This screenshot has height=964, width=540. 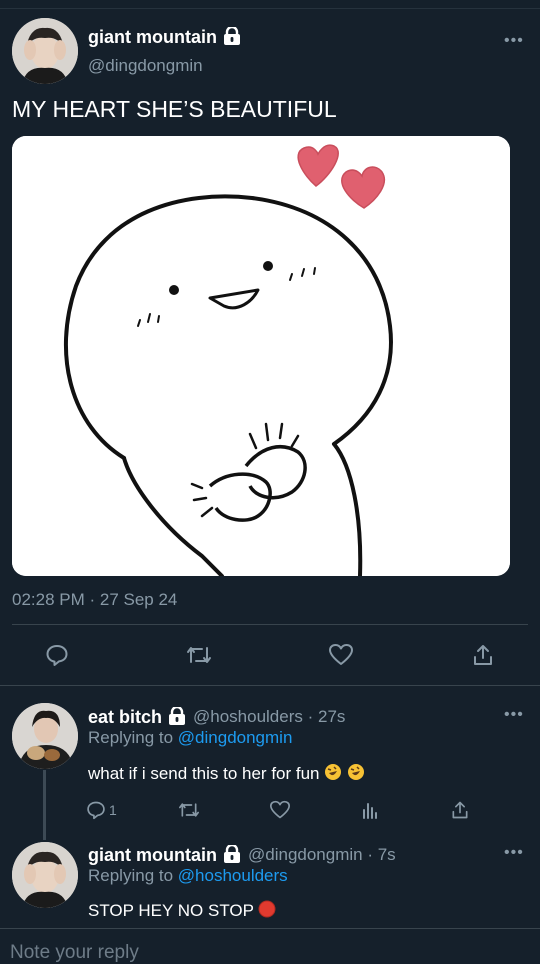 I want to click on handle: @hoshoulders · 27s, so click(x=269, y=717).